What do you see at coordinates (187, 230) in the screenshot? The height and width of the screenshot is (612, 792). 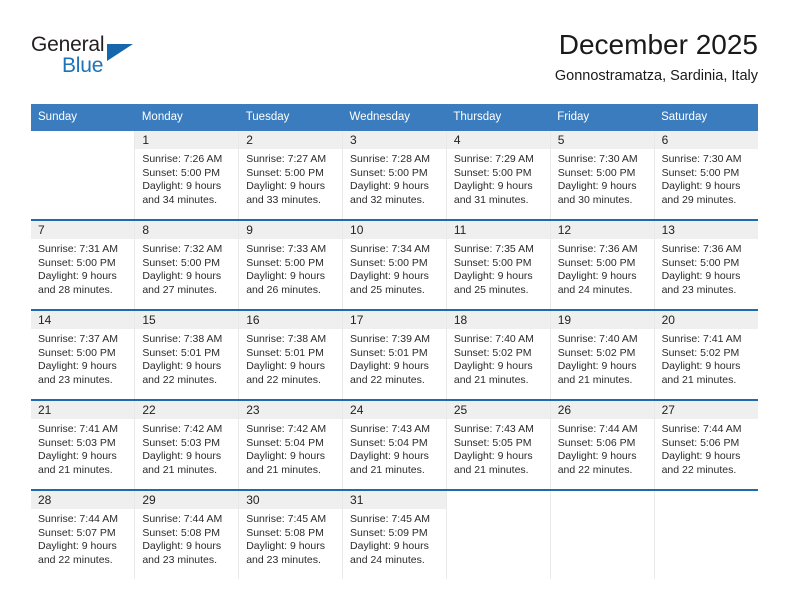 I see `day-number: 8` at bounding box center [187, 230].